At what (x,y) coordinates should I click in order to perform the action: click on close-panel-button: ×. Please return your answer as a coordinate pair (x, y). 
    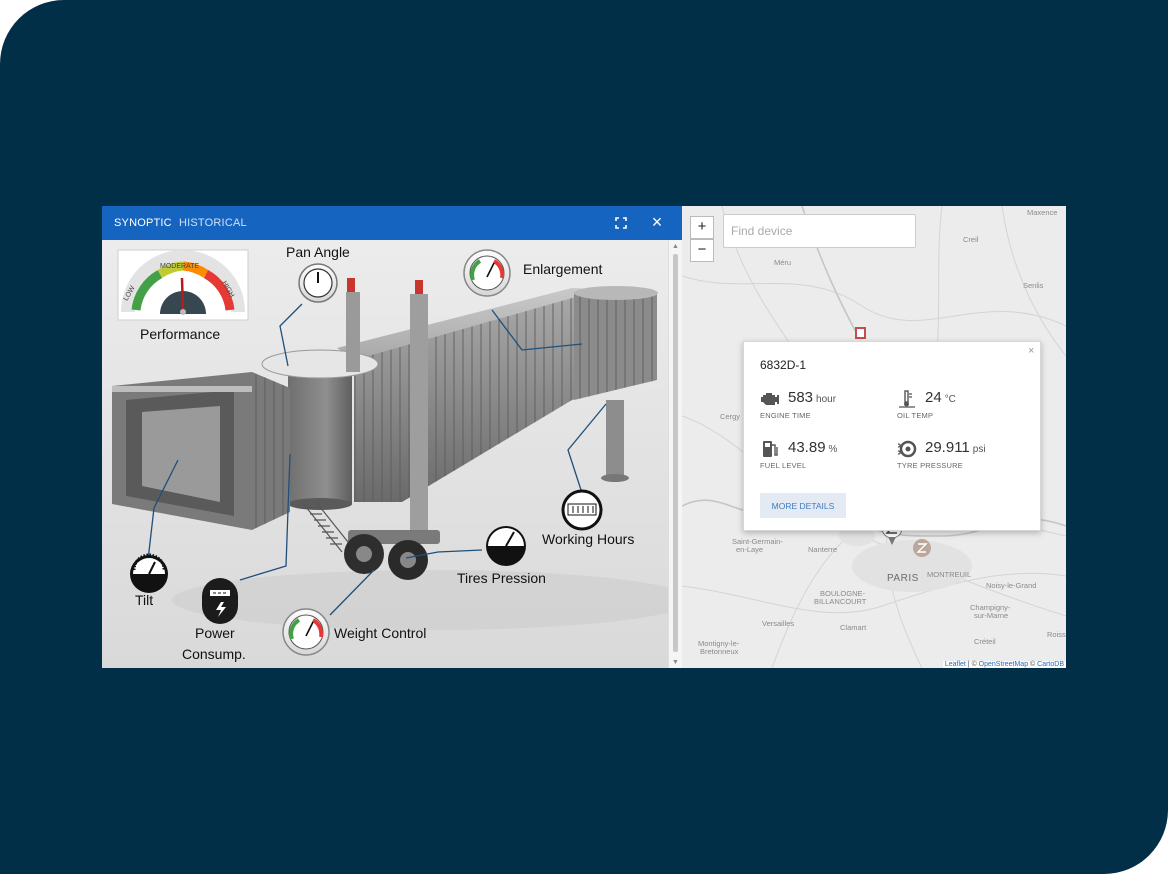
    Looking at the image, I should click on (657, 222).